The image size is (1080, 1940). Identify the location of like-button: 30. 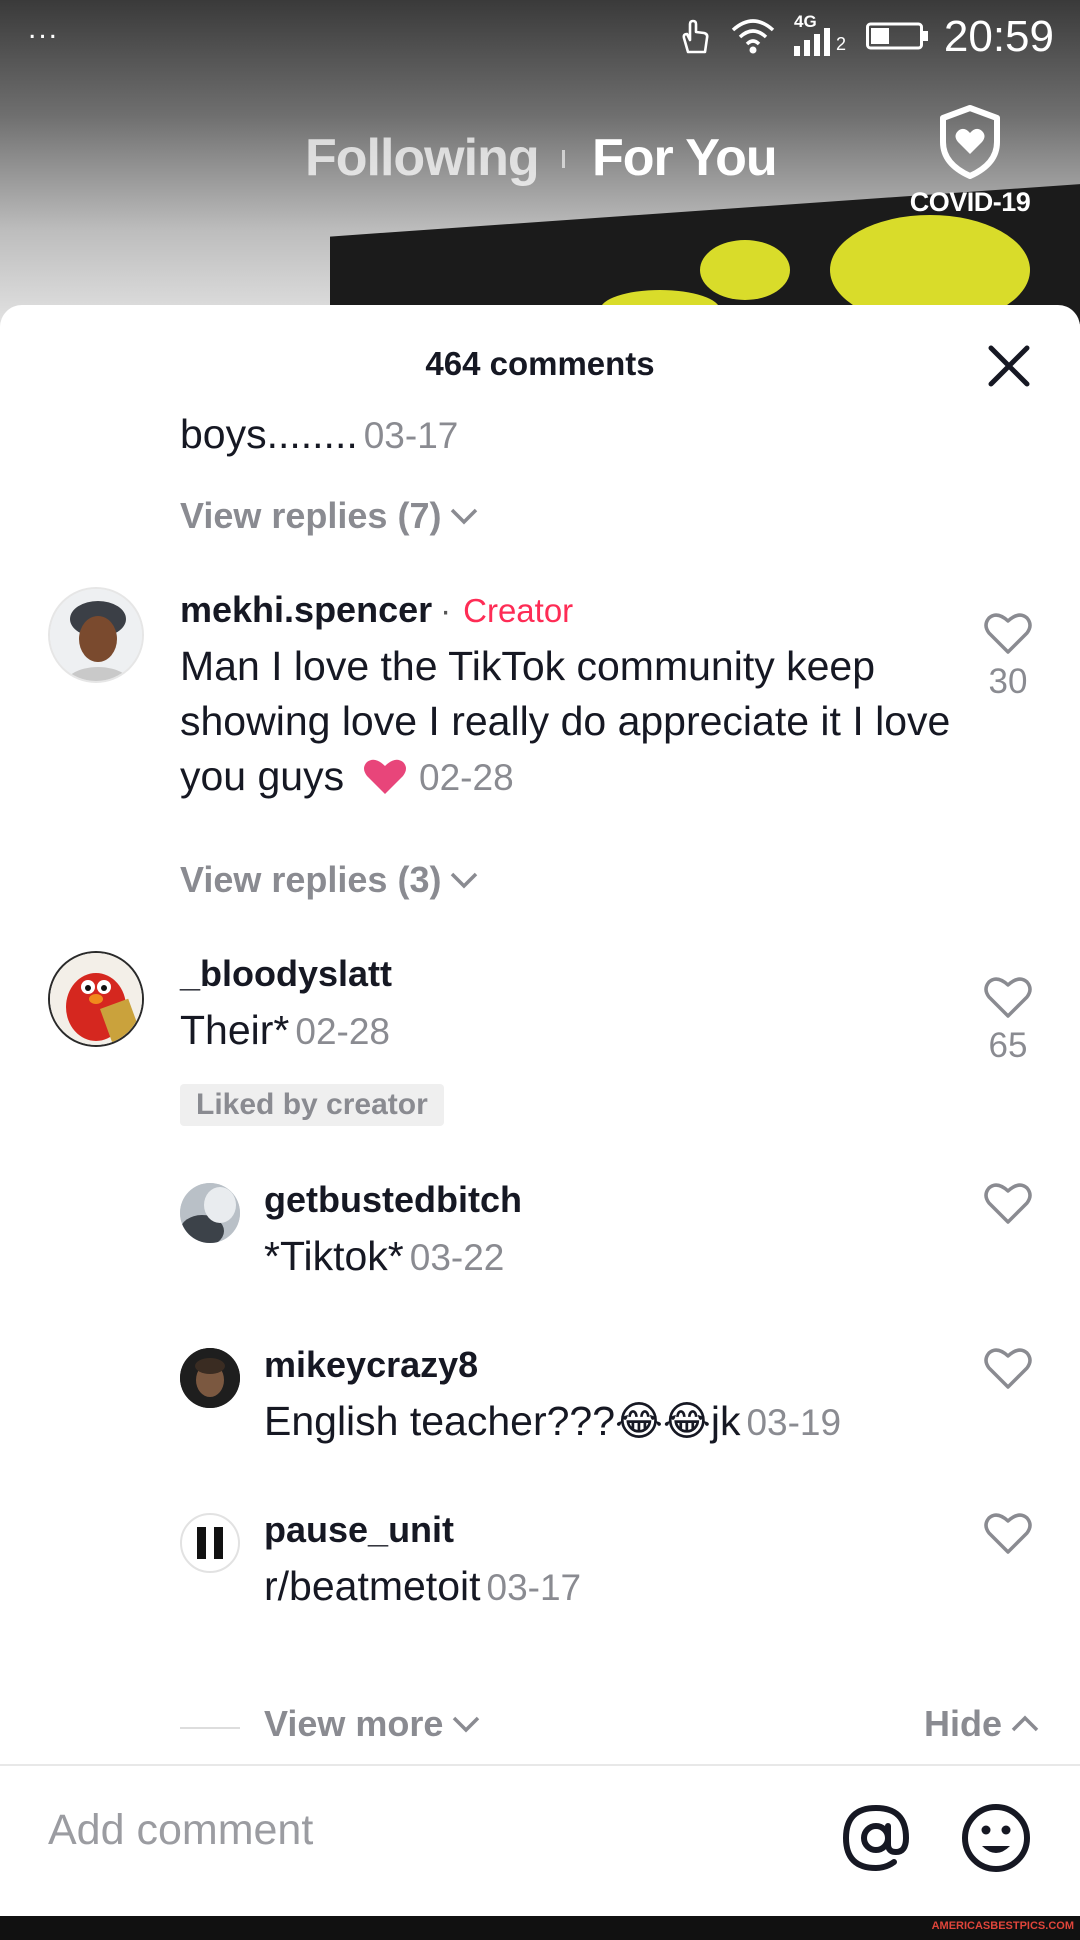
(1008, 656).